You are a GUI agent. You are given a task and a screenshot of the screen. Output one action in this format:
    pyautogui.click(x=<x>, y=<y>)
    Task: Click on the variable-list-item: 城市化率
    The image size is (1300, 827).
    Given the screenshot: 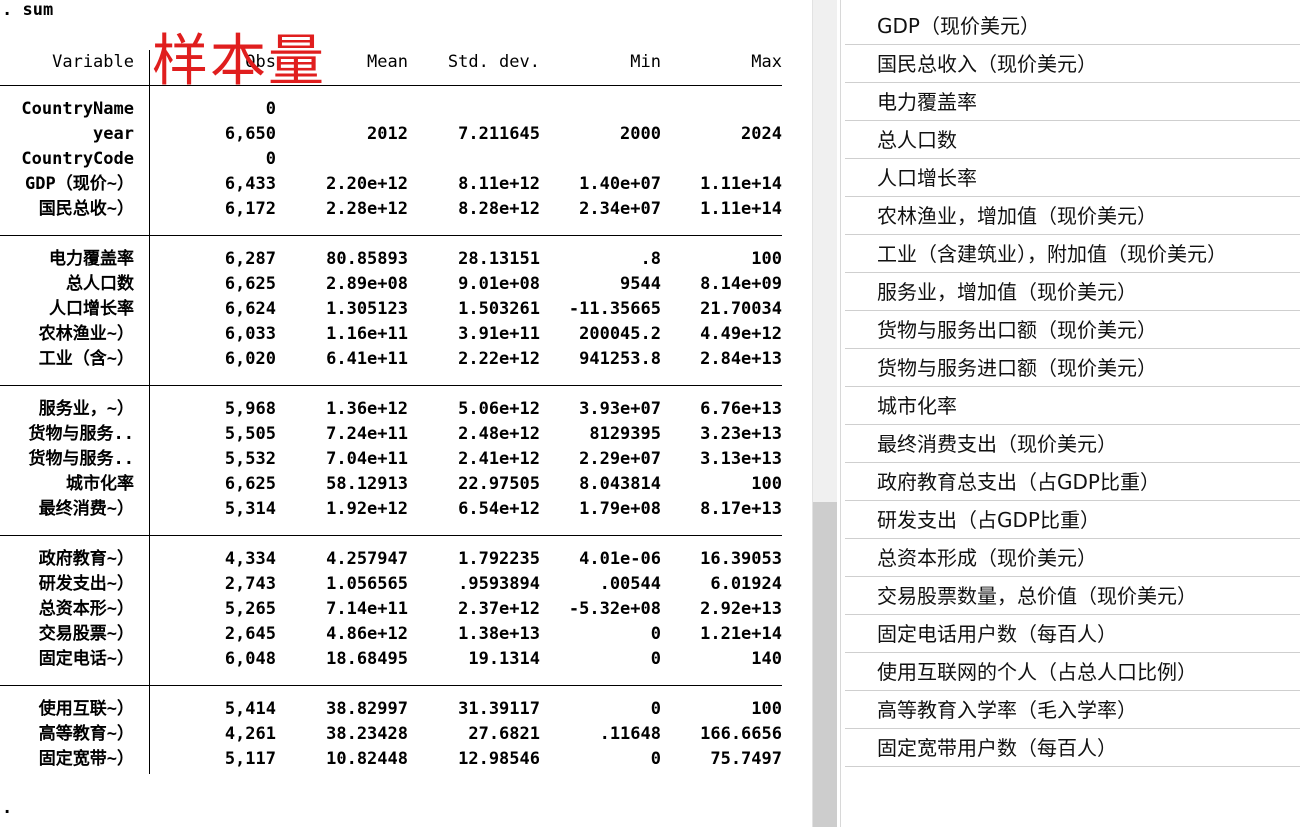 What is the action you would take?
    pyautogui.click(x=1072, y=406)
    